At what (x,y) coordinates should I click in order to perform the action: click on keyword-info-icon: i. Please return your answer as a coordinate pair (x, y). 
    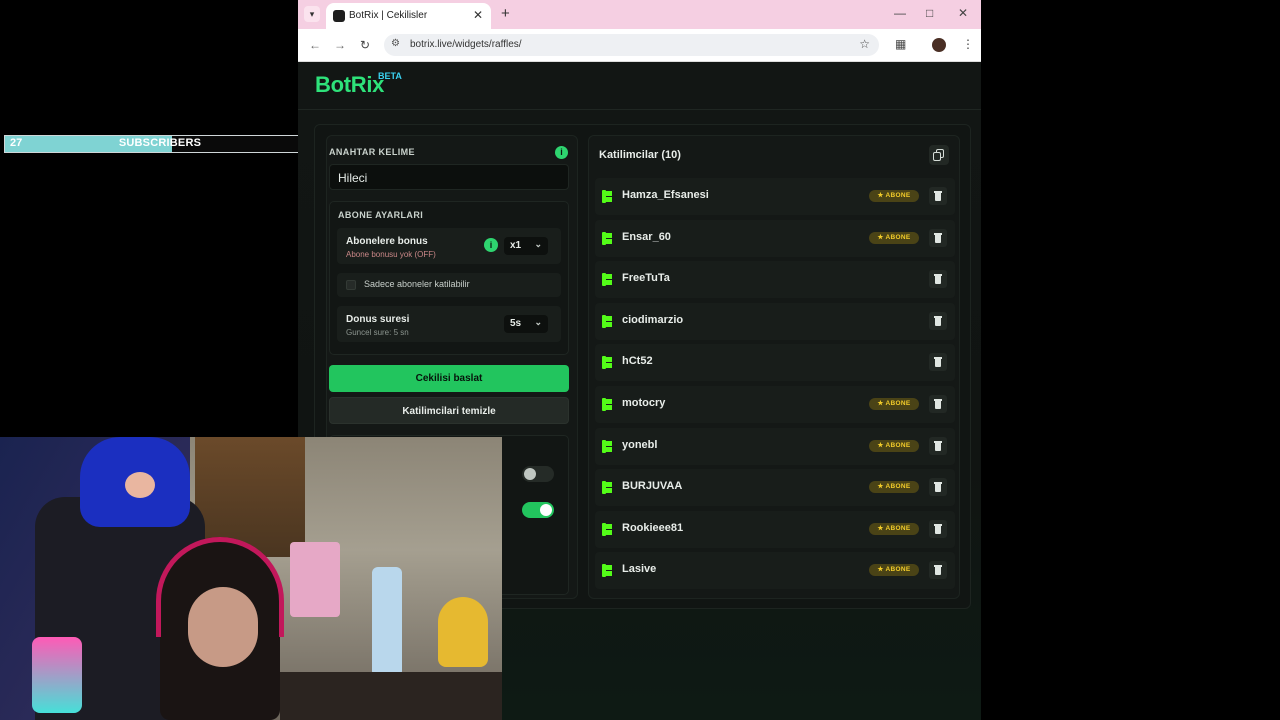
    Looking at the image, I should click on (561, 152).